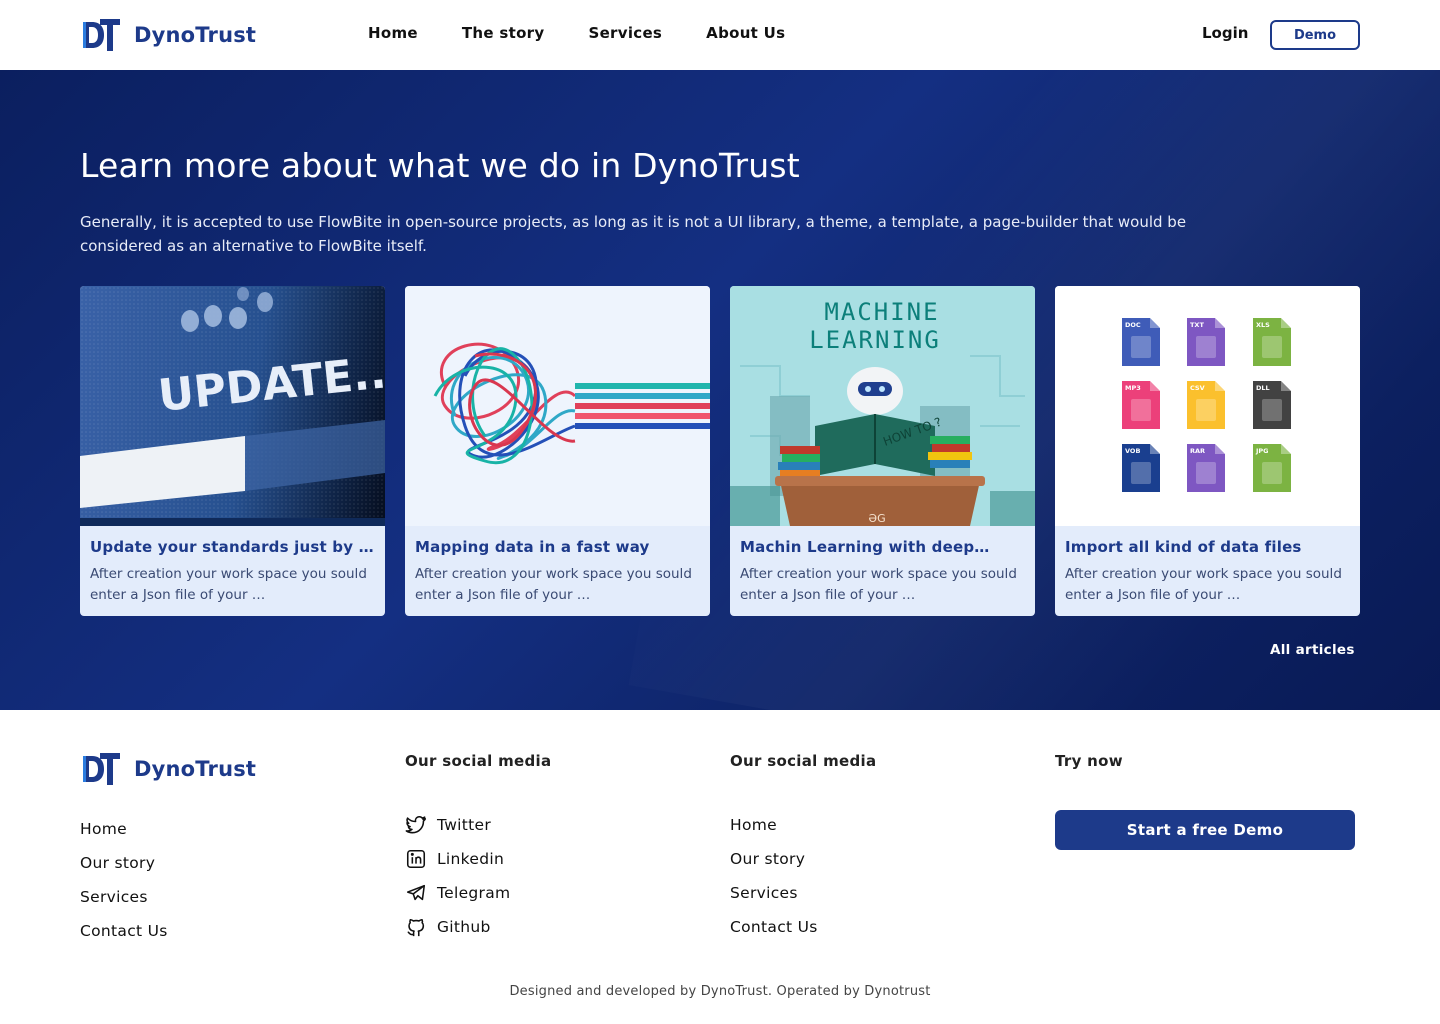  What do you see at coordinates (576, 33) in the screenshot?
I see `main-nav: Home The story Services About Us` at bounding box center [576, 33].